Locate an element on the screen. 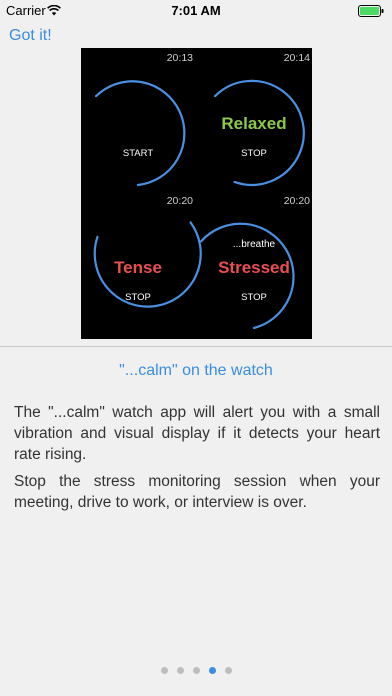  status-bar: Carrier 7:01 AM is located at coordinates (196, 11).